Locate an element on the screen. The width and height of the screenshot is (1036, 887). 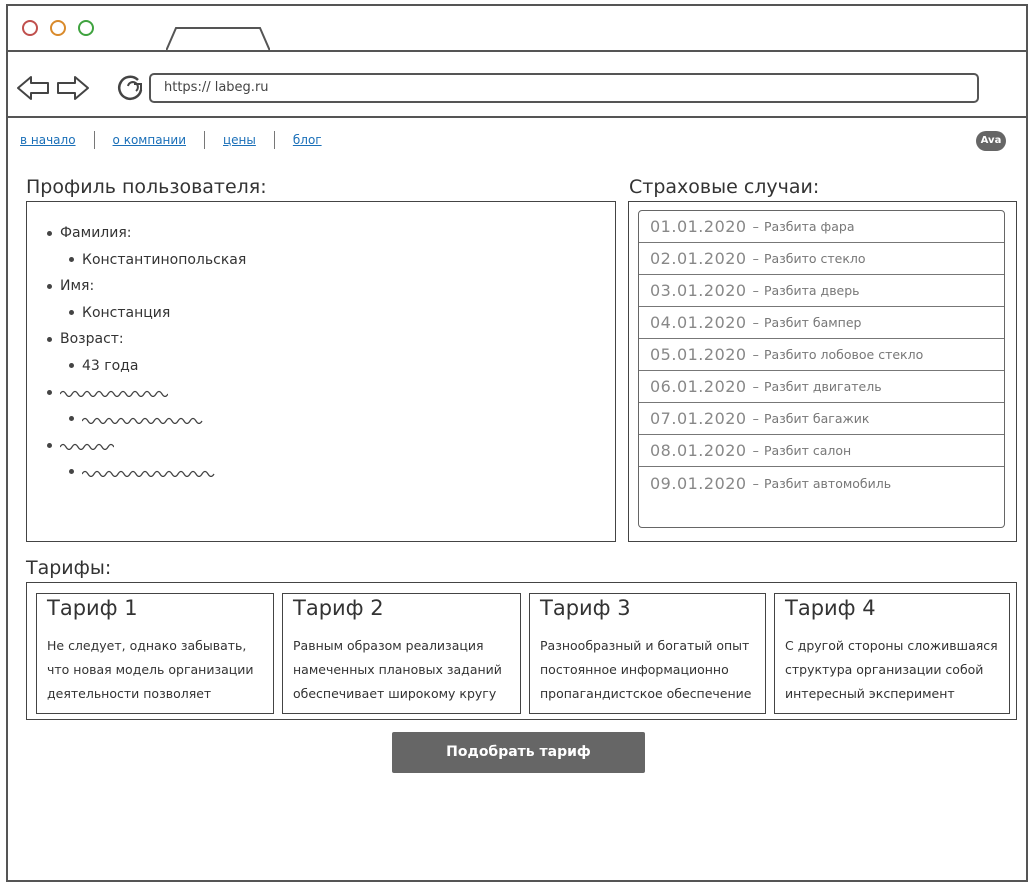
list-item: 08.01.2020– Разбит салон is located at coordinates (821, 451).